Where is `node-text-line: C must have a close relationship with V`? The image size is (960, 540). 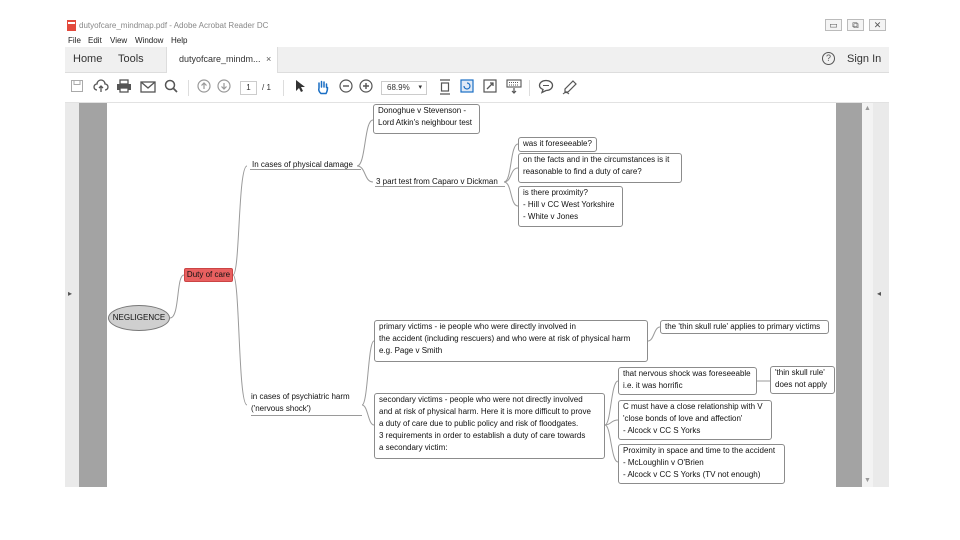
node-text-line: C must have a close relationship with V is located at coordinates (693, 406).